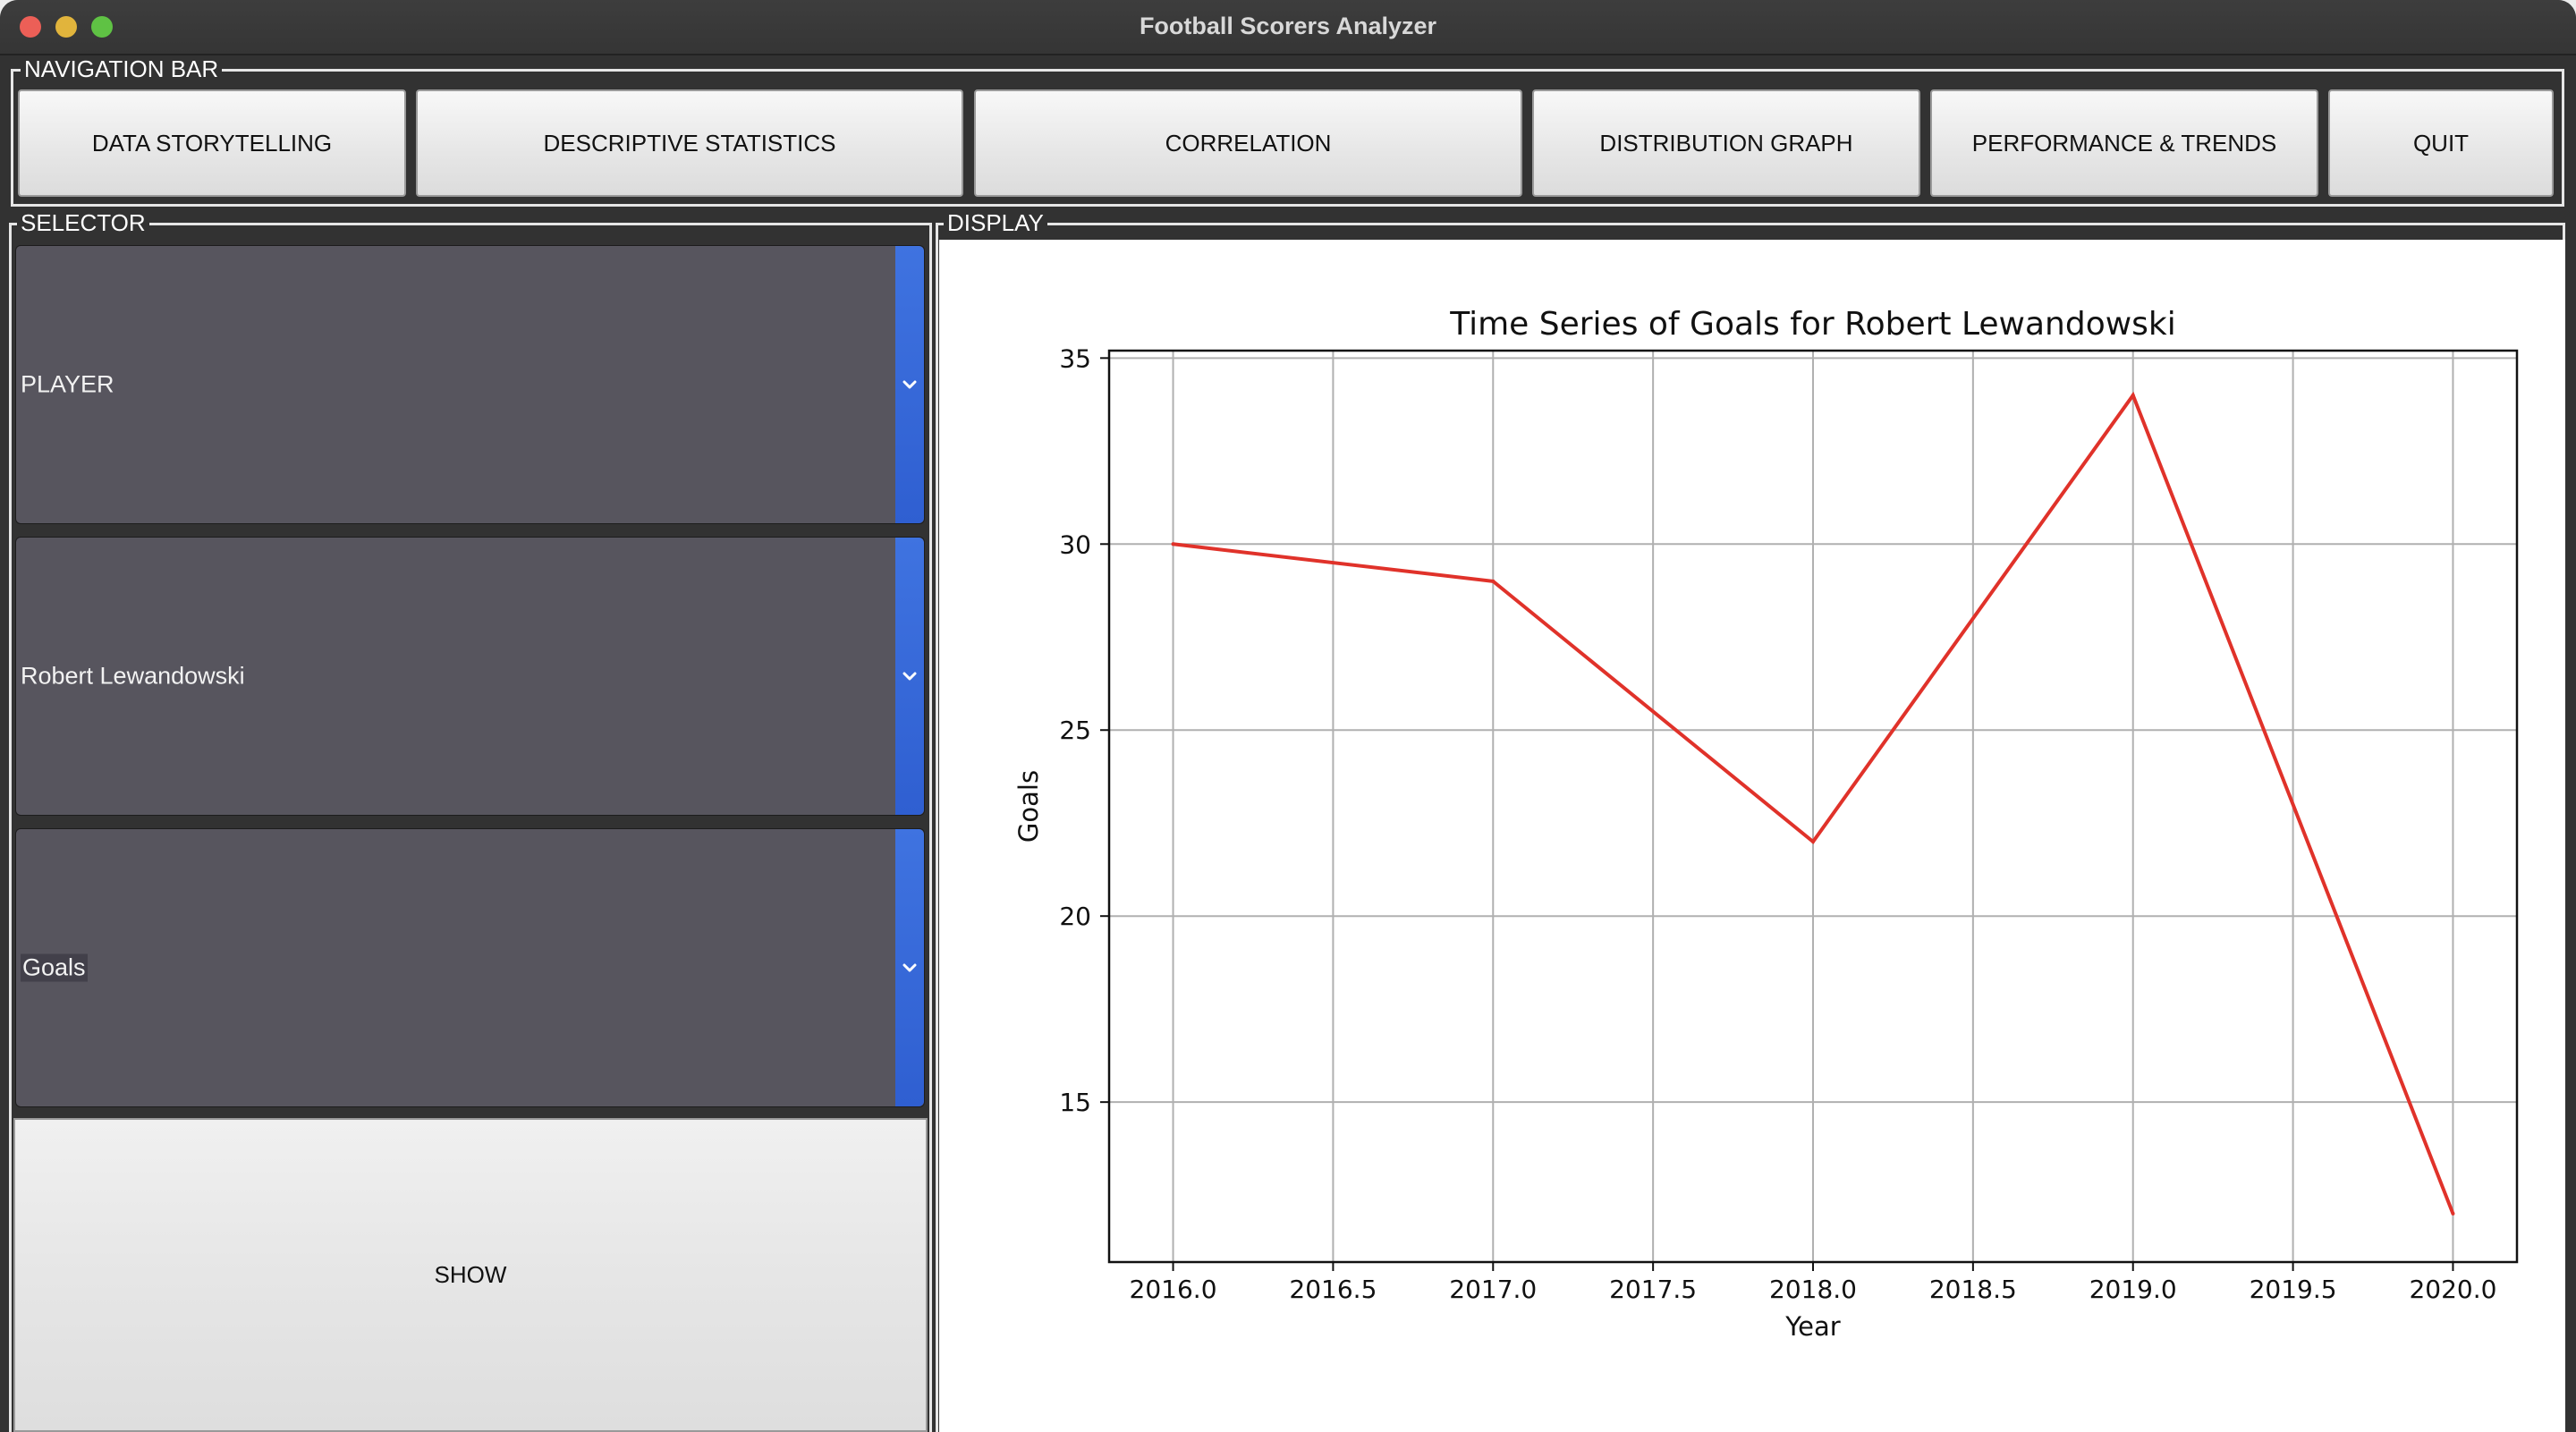  Describe the element at coordinates (1813, 1289) in the screenshot. I see `x-tick-label: 2018.0` at that location.